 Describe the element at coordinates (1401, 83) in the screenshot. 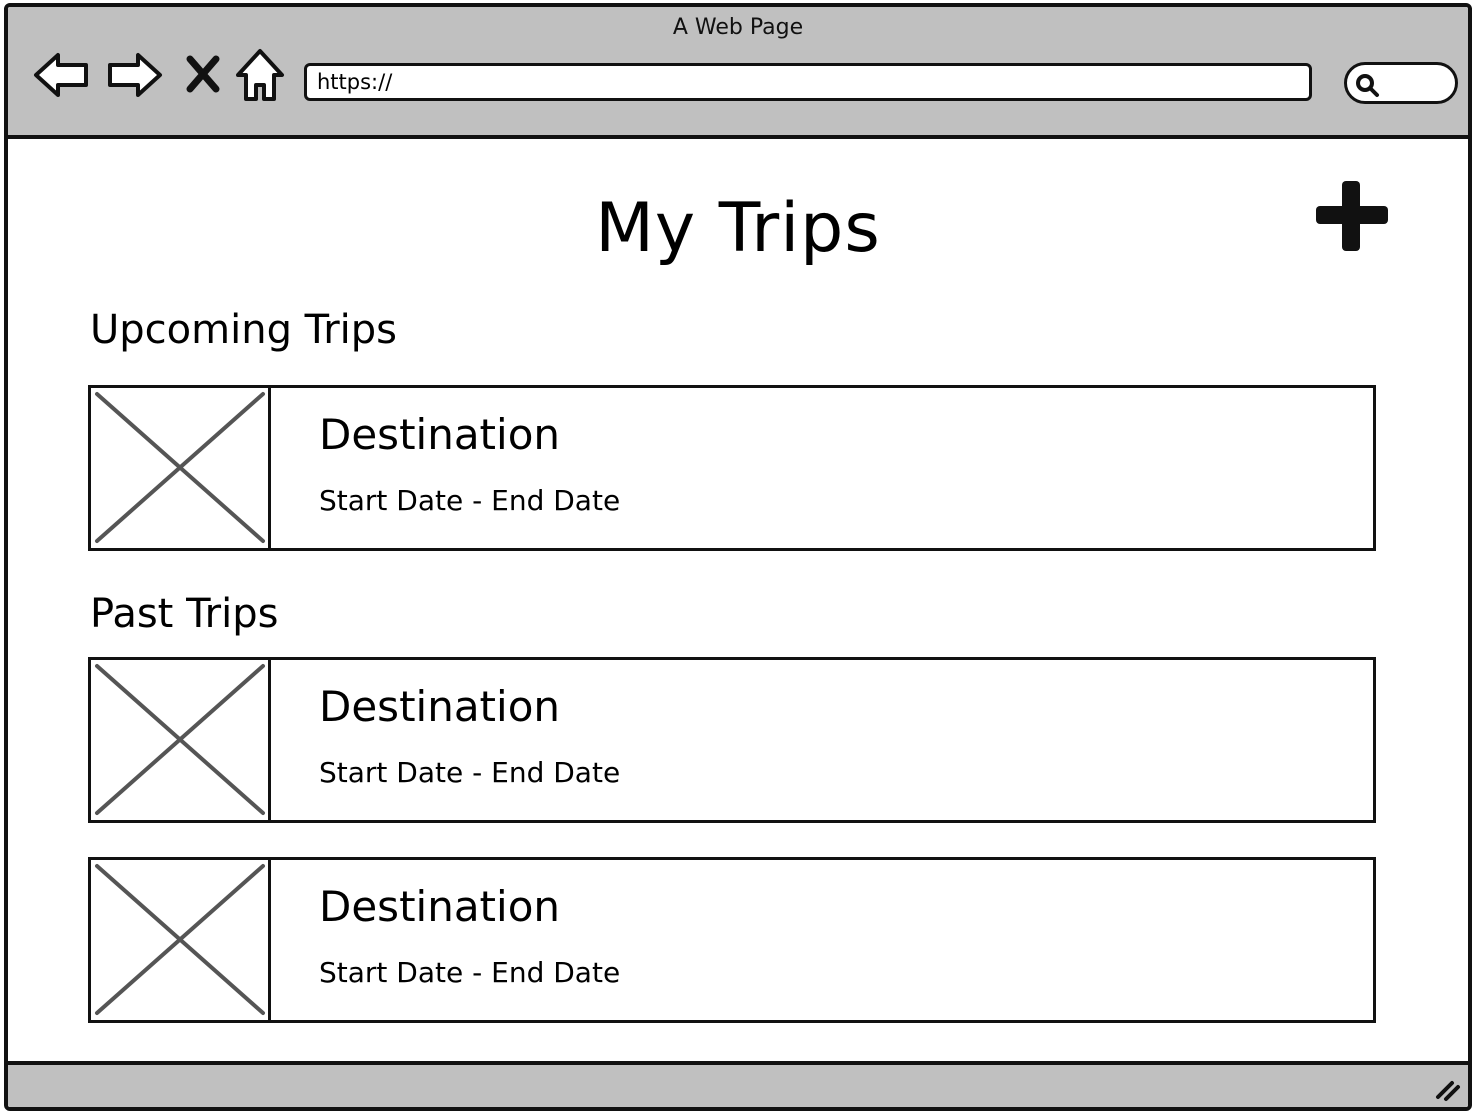

I see `search-field` at that location.